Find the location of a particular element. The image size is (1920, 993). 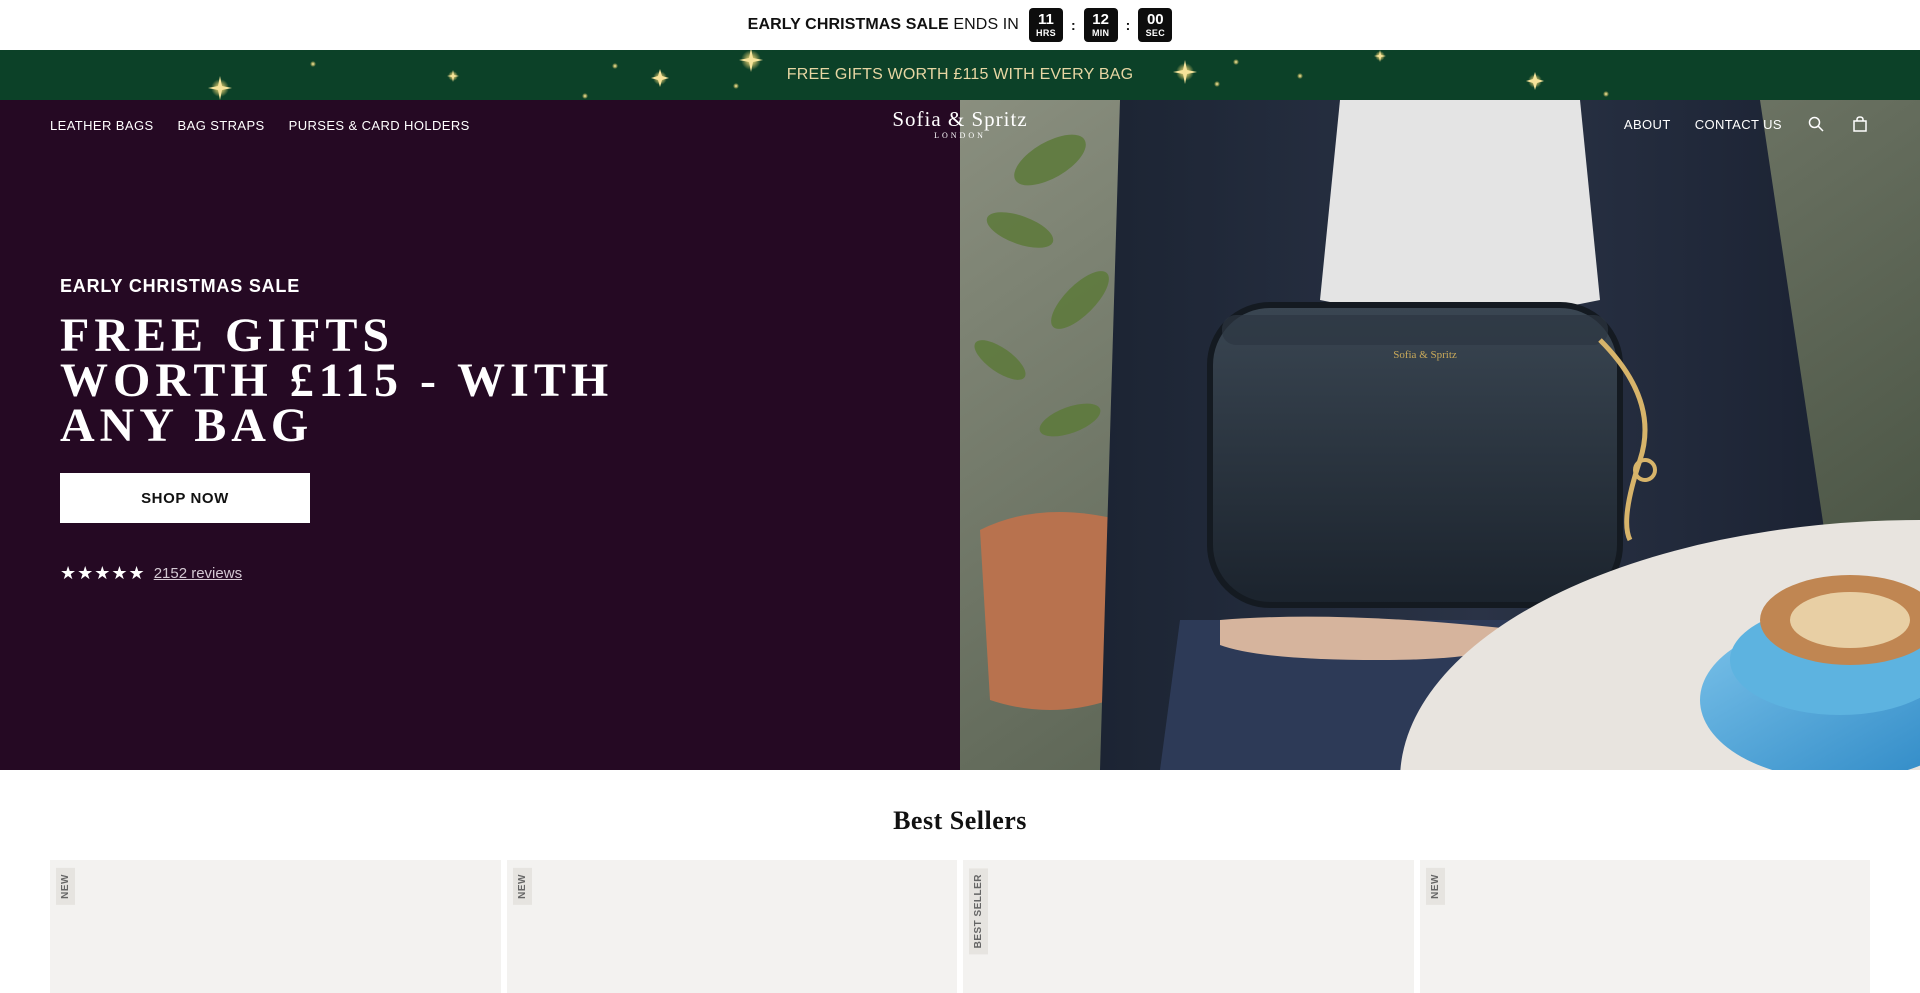

product-badge: BEST SELLER is located at coordinates (978, 911).